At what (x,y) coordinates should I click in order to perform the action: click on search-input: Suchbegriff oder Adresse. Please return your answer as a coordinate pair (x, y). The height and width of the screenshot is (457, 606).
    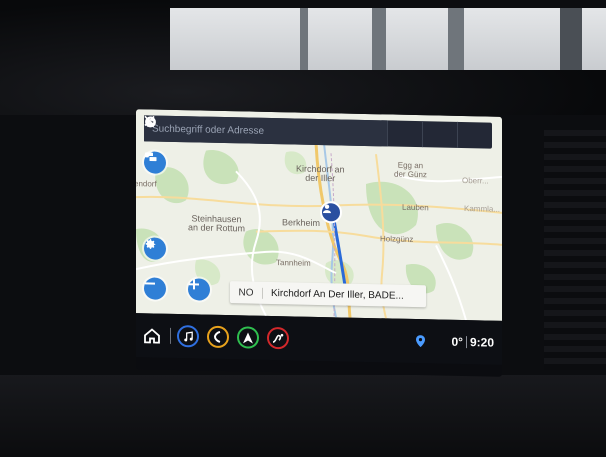
    Looking at the image, I should click on (265, 131).